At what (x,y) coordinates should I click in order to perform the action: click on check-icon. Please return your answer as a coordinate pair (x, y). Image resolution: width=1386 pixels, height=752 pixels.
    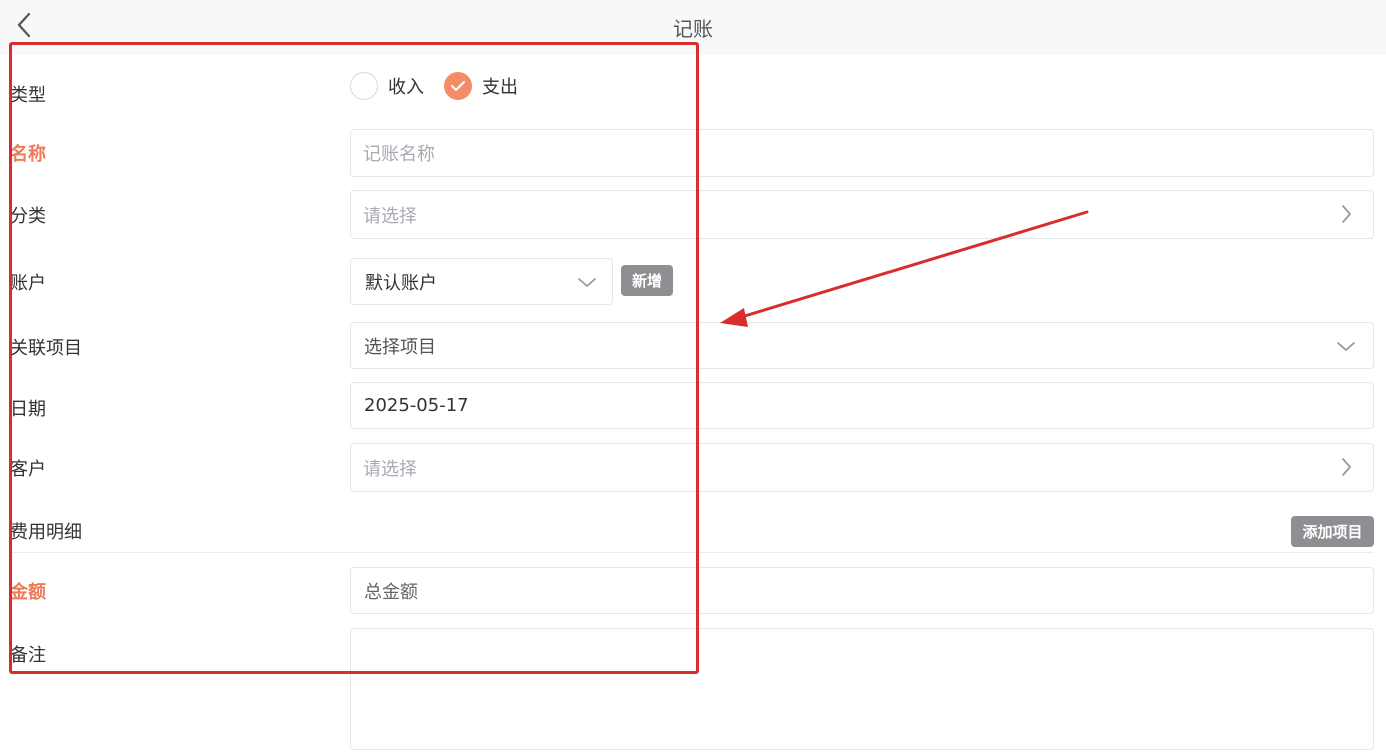
    Looking at the image, I should click on (458, 86).